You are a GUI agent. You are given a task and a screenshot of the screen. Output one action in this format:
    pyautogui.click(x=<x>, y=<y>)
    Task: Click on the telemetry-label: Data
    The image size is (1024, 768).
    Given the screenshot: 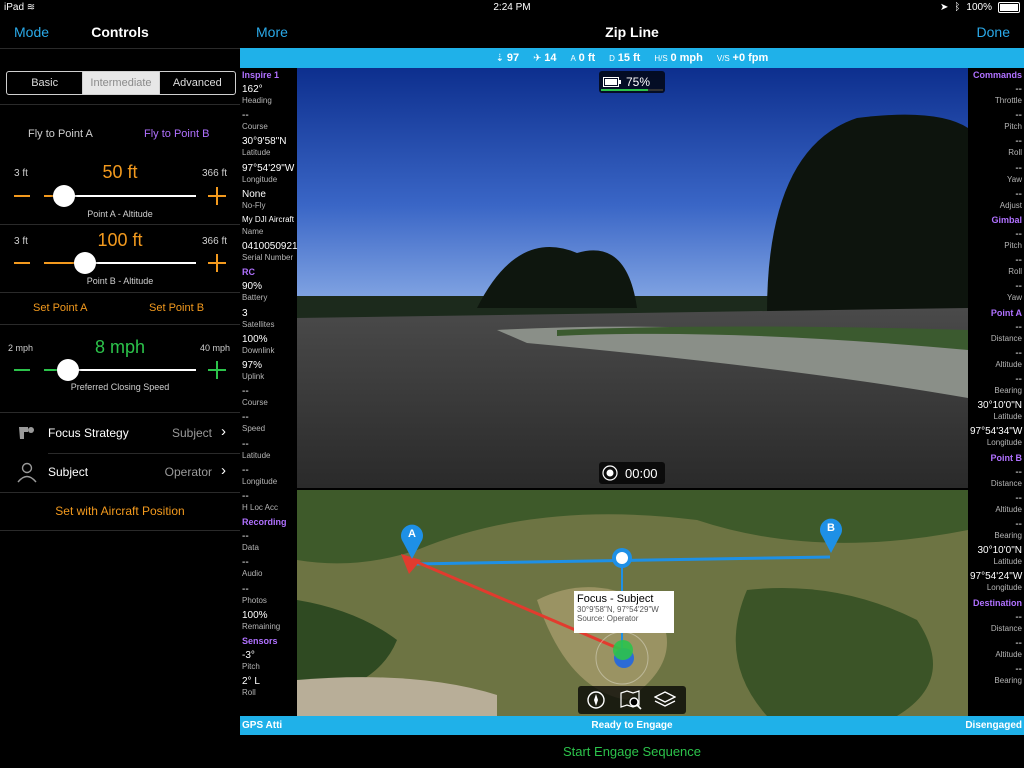 What is the action you would take?
    pyautogui.click(x=250, y=548)
    